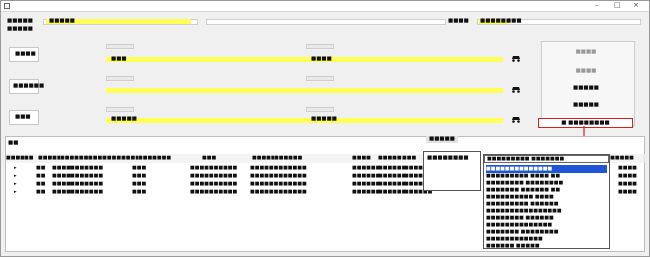 The width and height of the screenshot is (650, 257). Describe the element at coordinates (636, 5) in the screenshot. I see `close-button: ×` at that location.